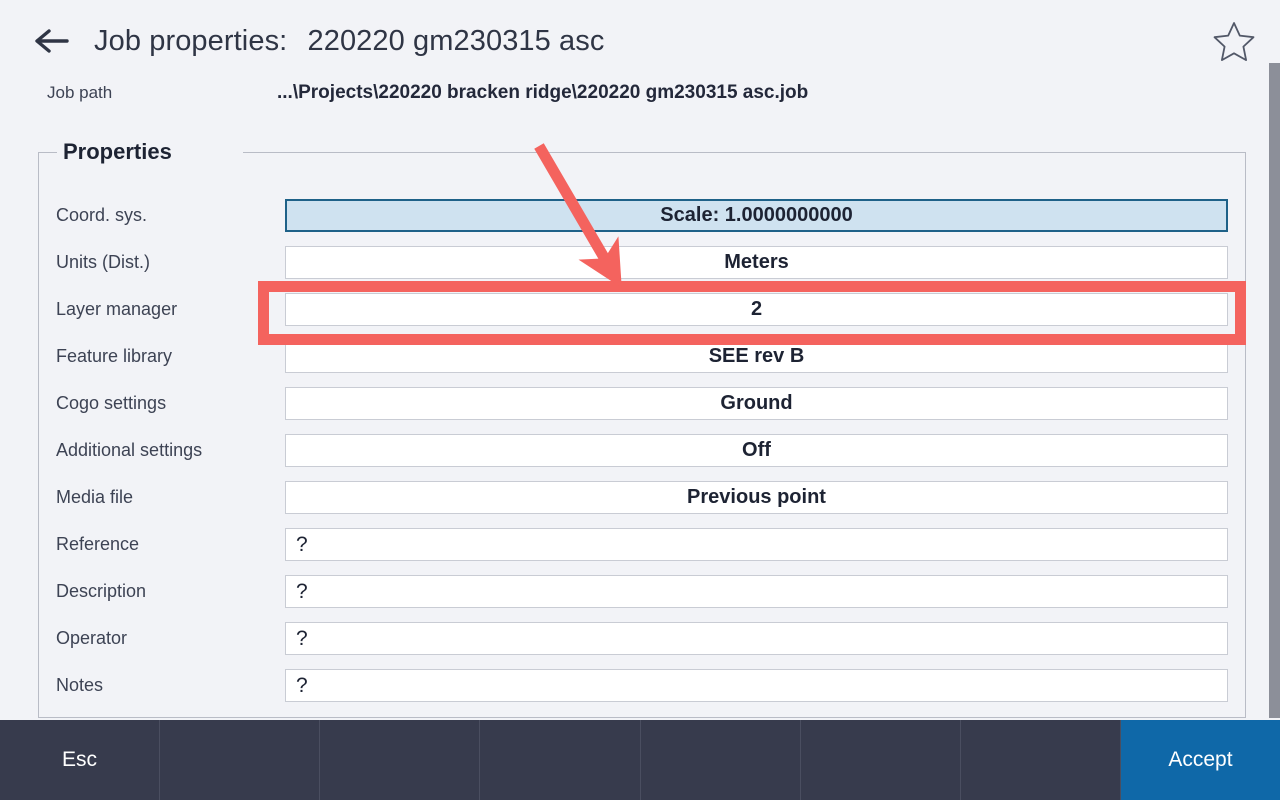 This screenshot has height=800, width=1280. Describe the element at coordinates (129, 450) in the screenshot. I see `property-label: Additional settings` at that location.